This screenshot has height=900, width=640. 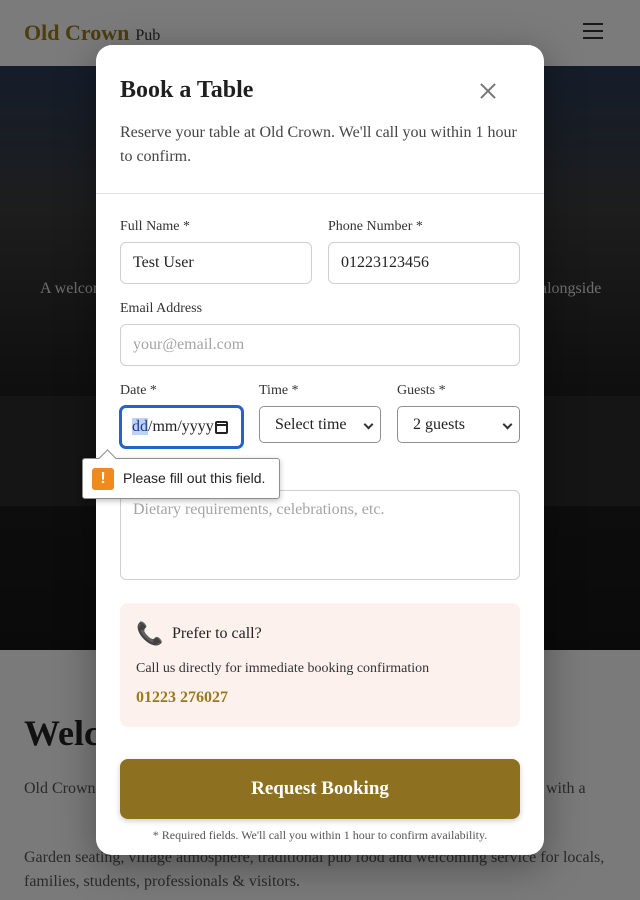 I want to click on full-name-input: Test User, so click(x=216, y=263).